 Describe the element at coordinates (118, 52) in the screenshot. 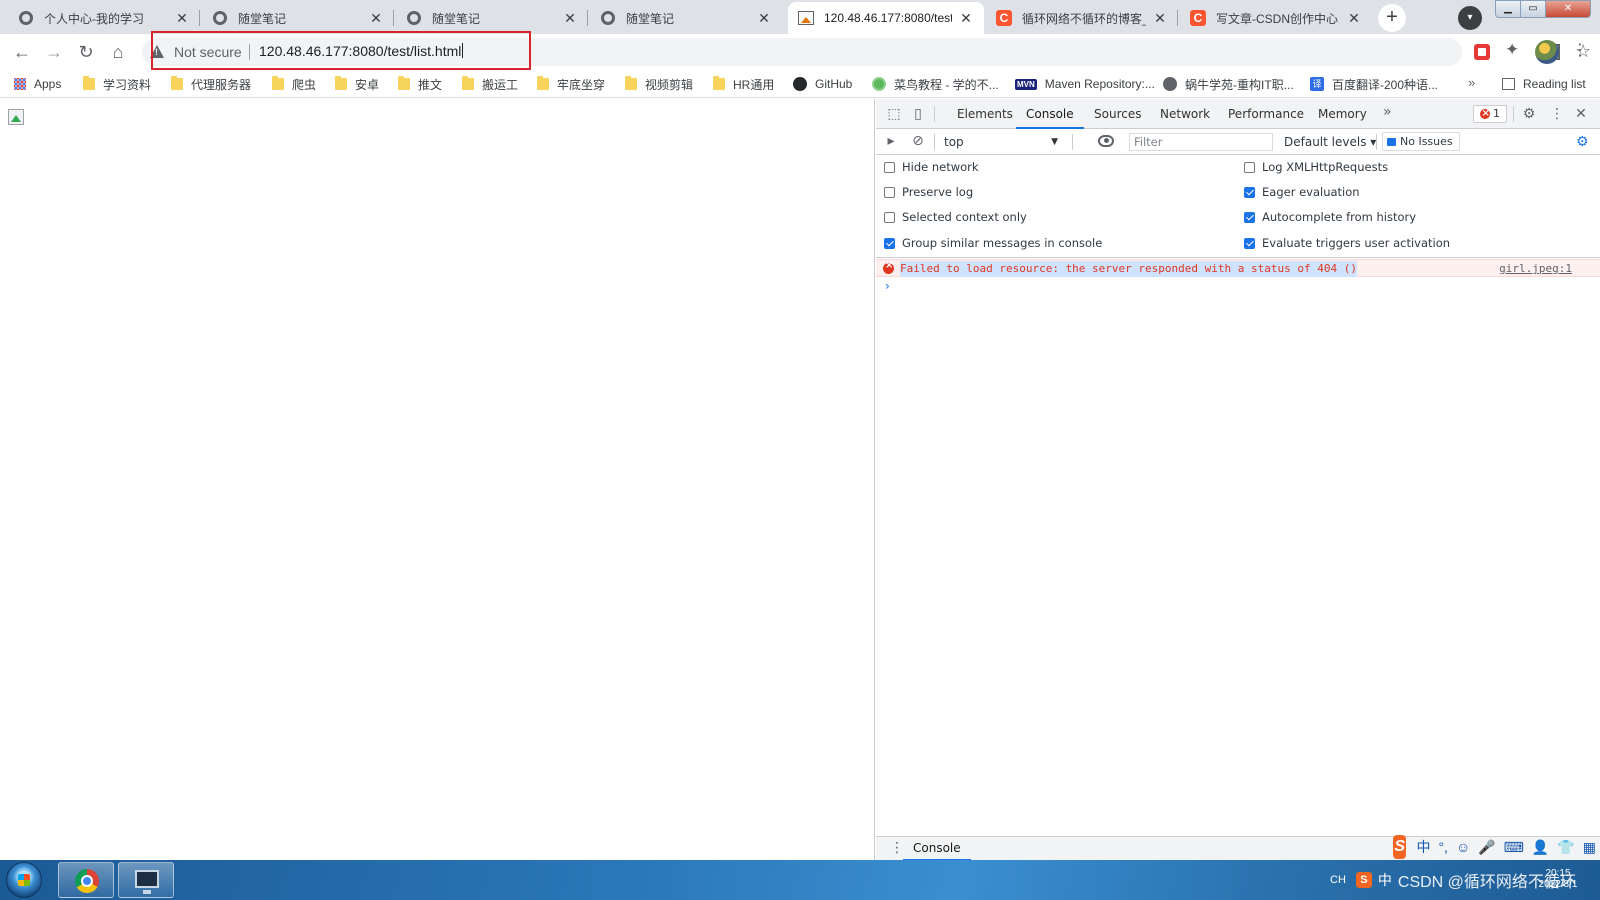

I see `home-icon: ⌂` at that location.